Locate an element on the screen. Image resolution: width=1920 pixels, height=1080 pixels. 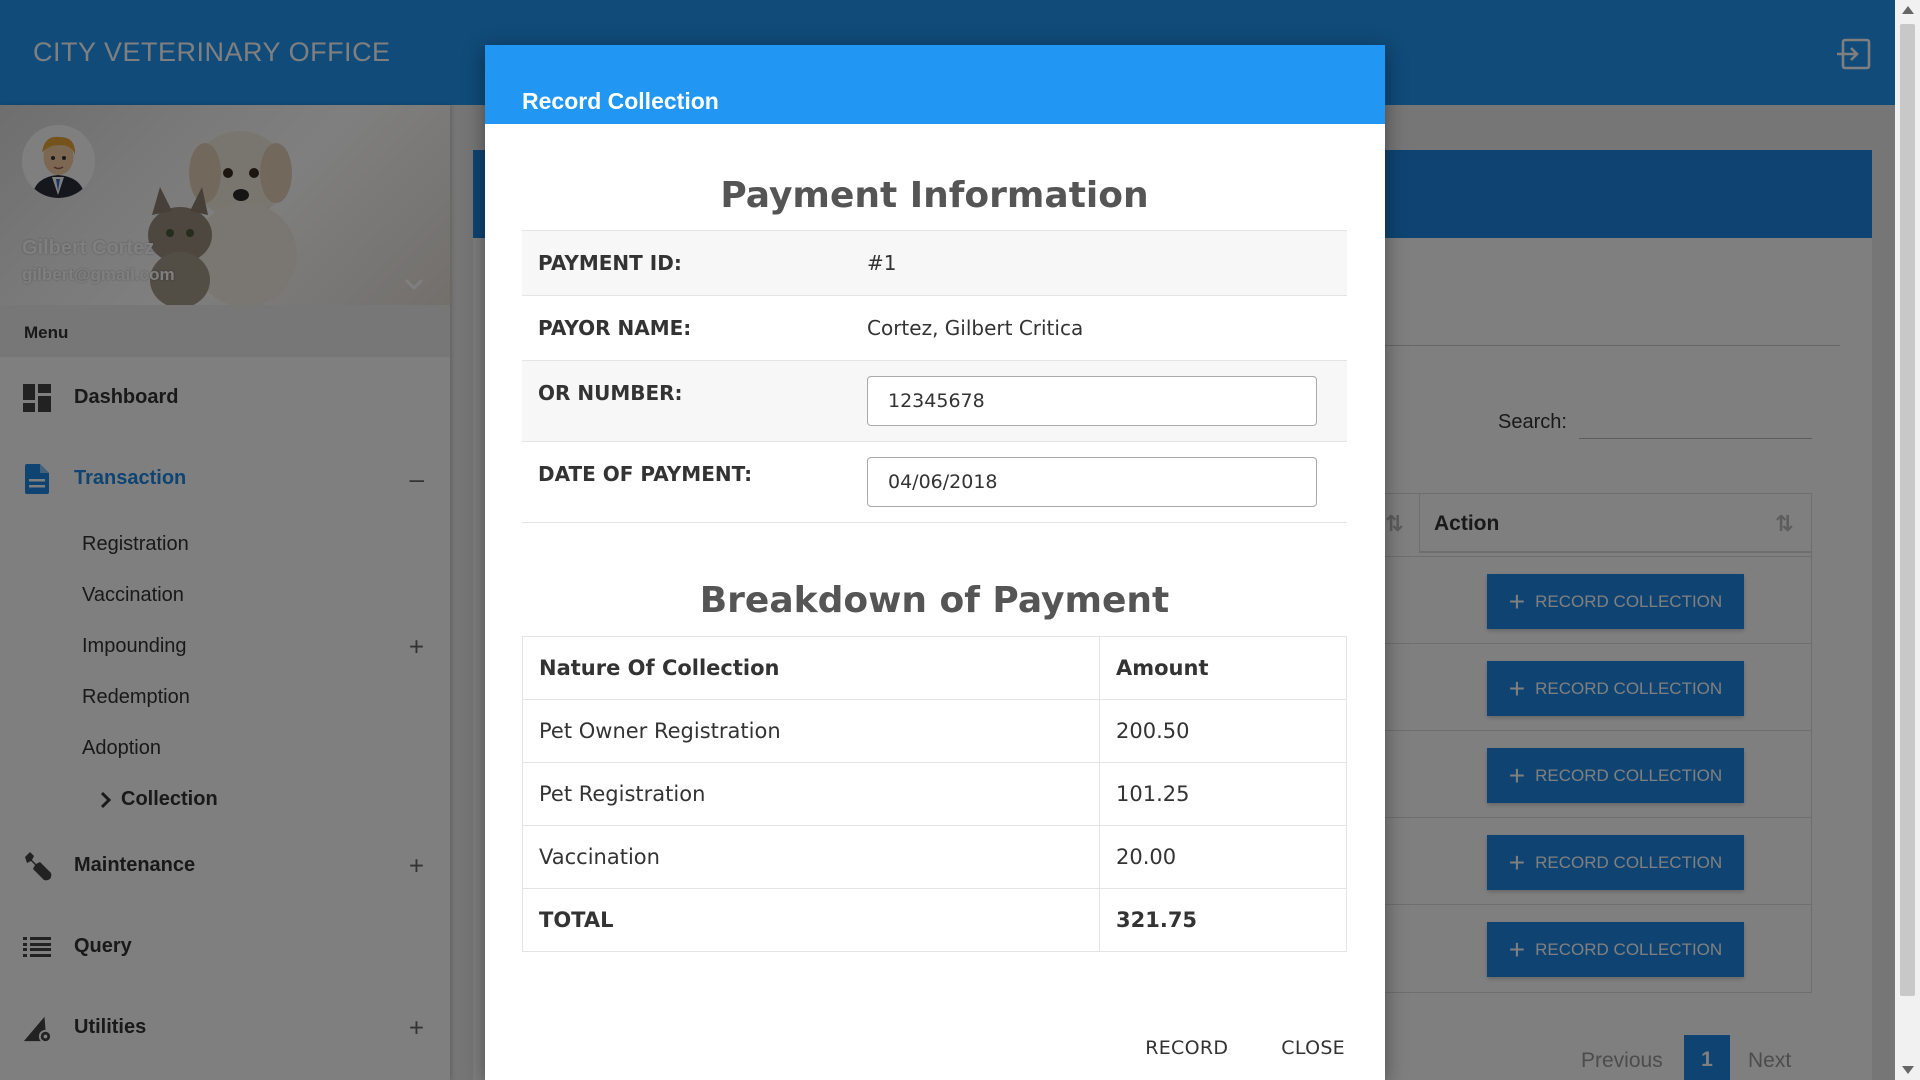
table-row: Vaccination 20.00 is located at coordinates (934, 857).